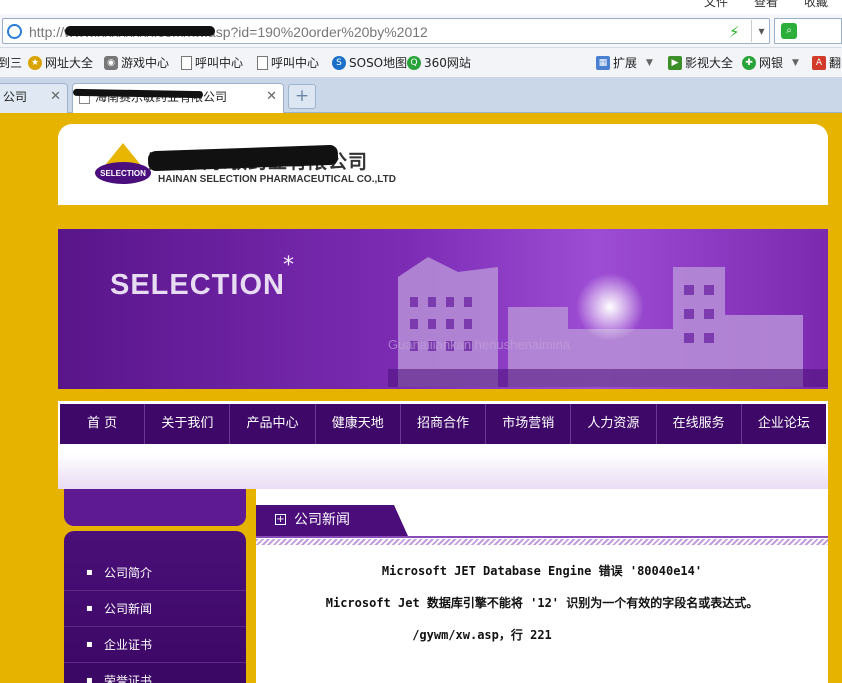  I want to click on tab-active: 海南赛乐敏药业有限公司 ✕, so click(178, 98).